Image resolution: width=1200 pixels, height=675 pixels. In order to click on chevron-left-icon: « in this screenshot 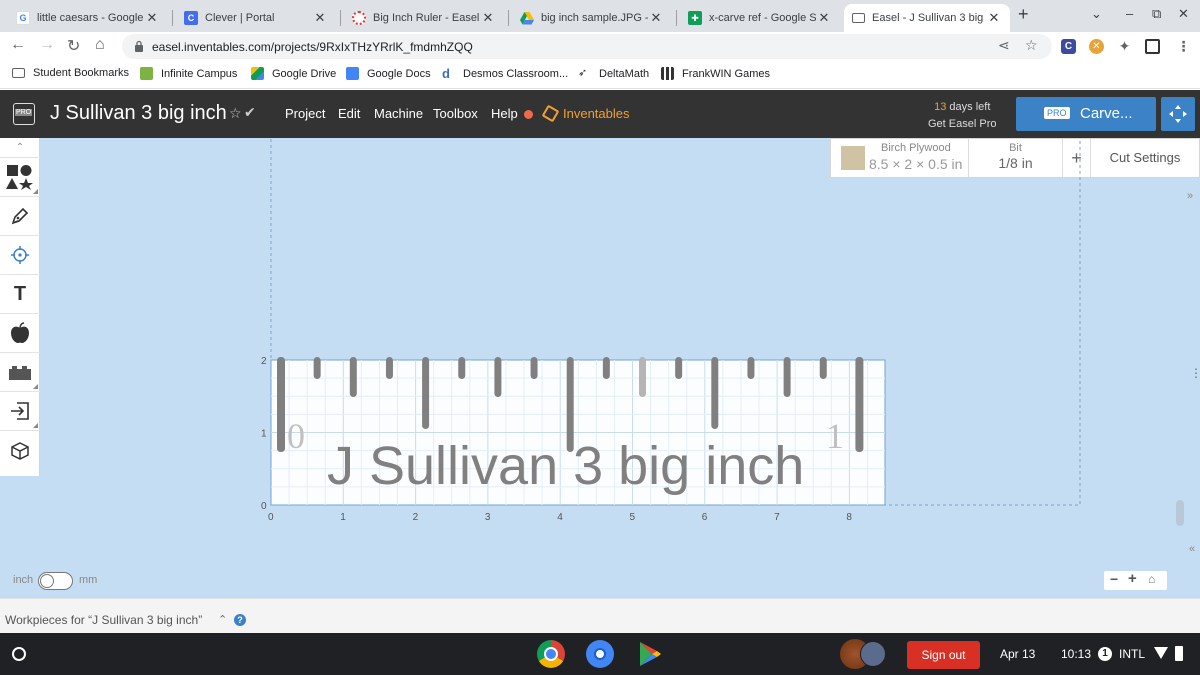, I will do `click(1192, 549)`.